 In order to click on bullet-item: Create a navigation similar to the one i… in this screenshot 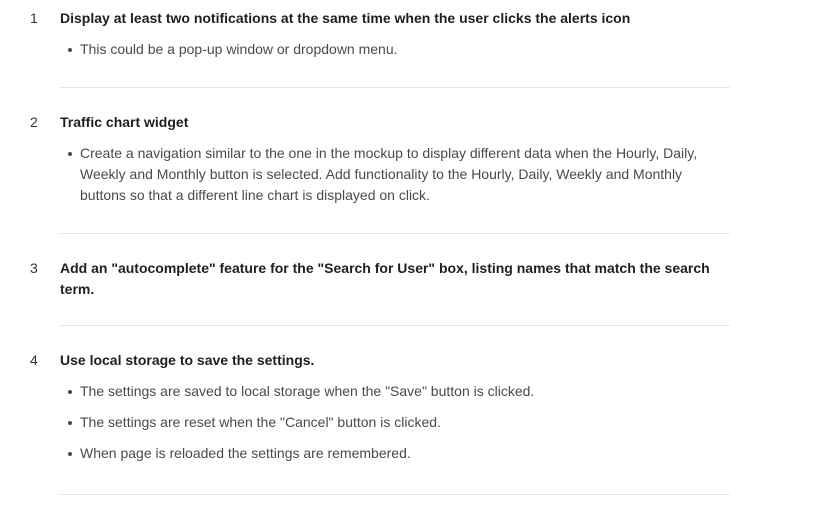, I will do `click(396, 174)`.